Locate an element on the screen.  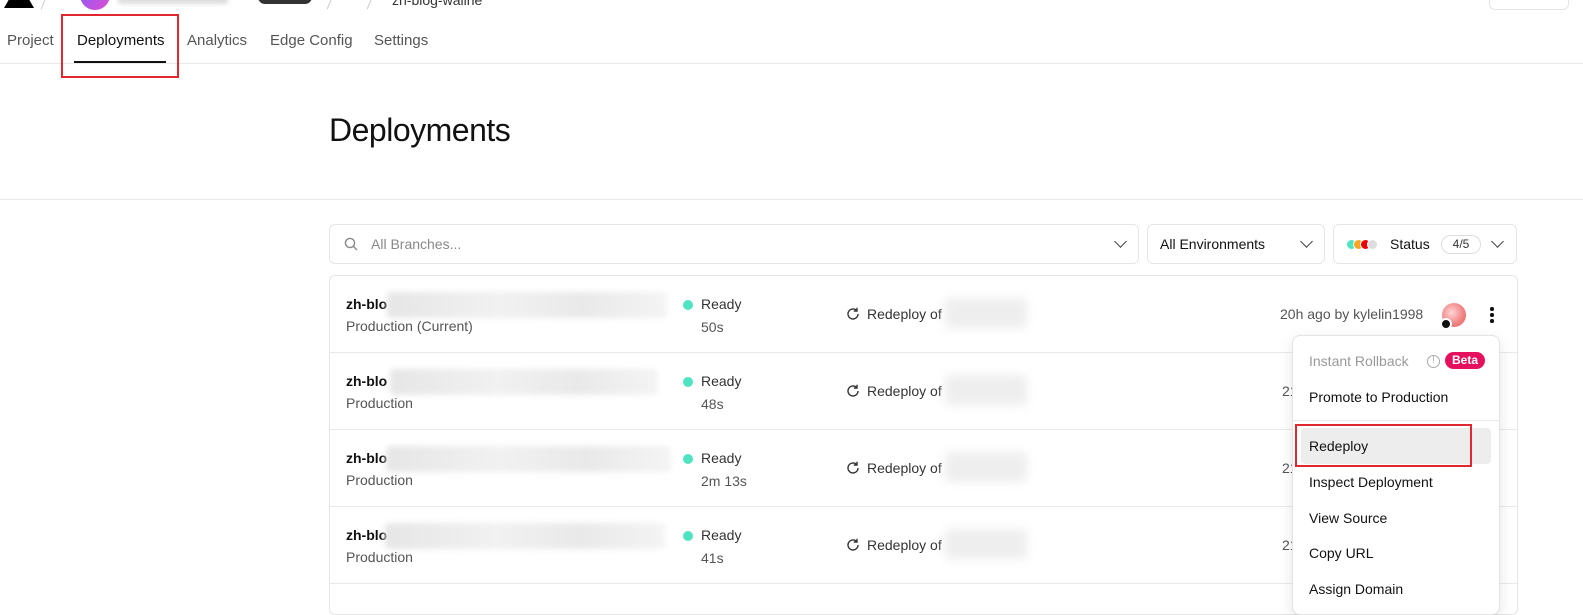
annotation-box-redeploy is located at coordinates (1383, 445).